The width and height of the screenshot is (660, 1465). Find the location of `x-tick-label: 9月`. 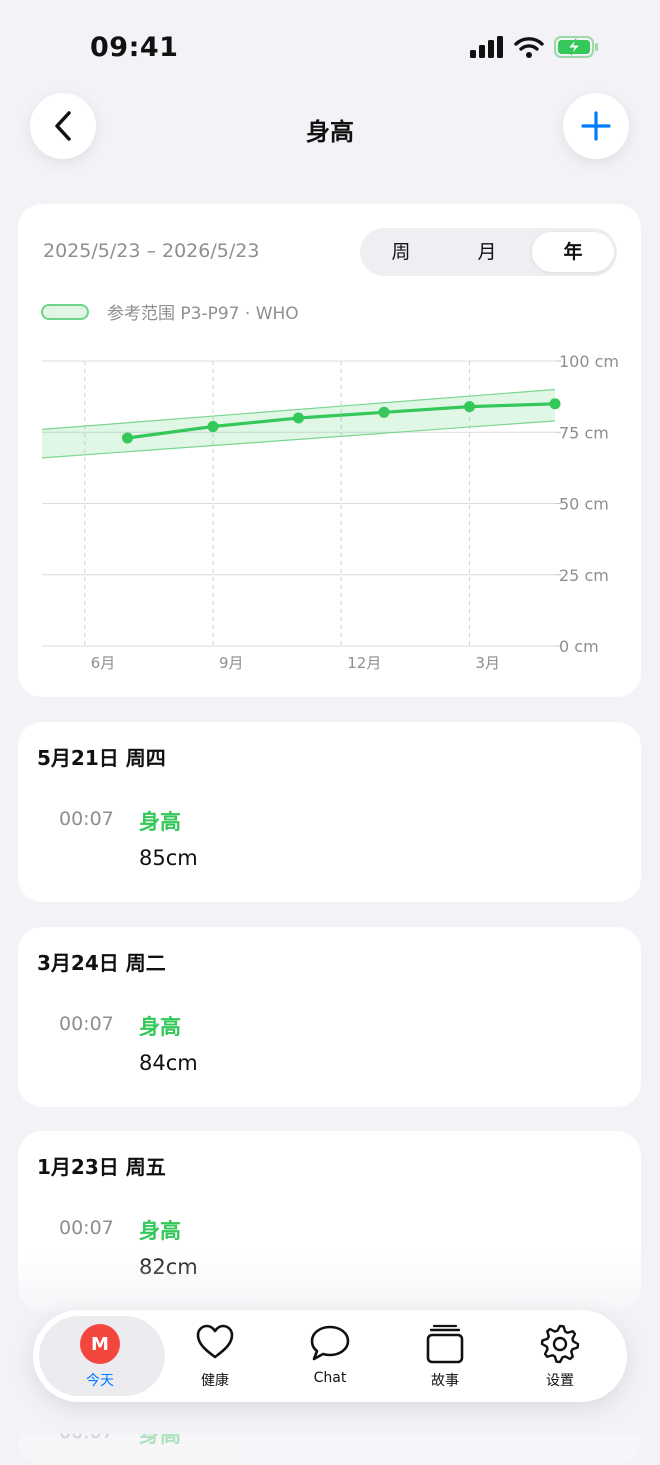

x-tick-label: 9月 is located at coordinates (231, 663).